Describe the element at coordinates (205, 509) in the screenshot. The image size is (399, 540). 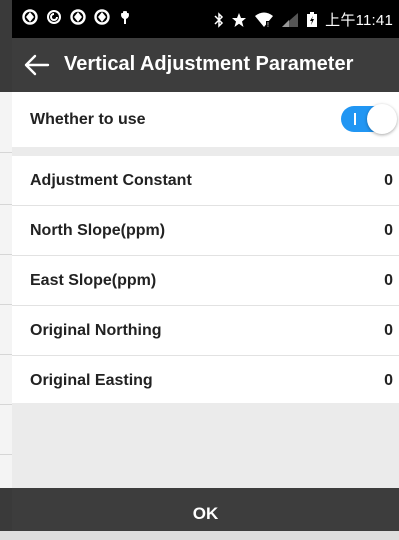
I see `ok-button: OK` at that location.